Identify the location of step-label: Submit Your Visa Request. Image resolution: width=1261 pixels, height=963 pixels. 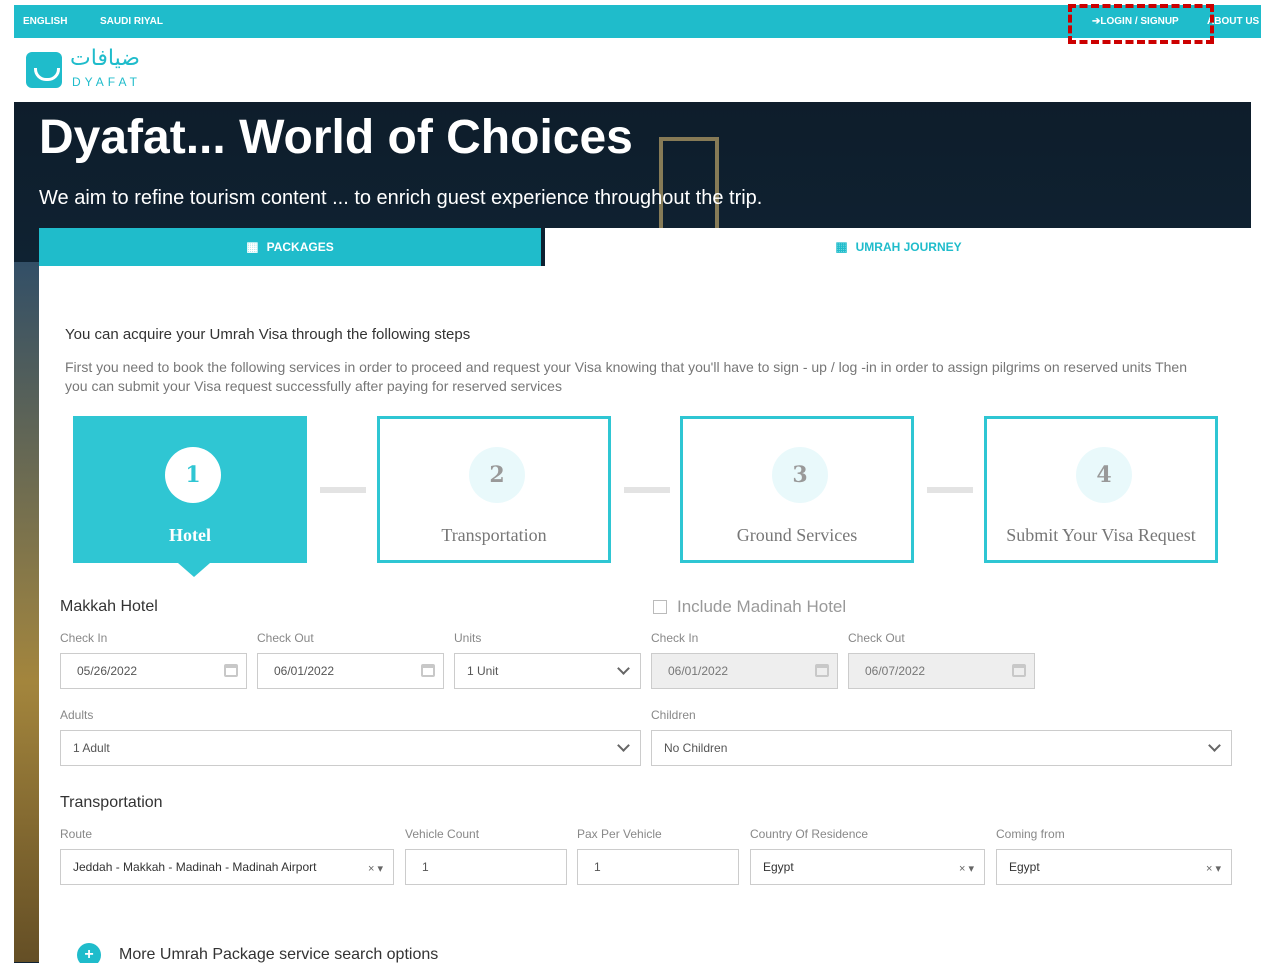
(1101, 535).